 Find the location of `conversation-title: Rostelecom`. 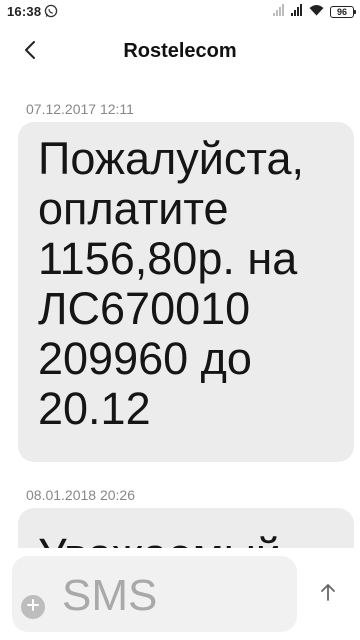

conversation-title: Rostelecom is located at coordinates (180, 51).